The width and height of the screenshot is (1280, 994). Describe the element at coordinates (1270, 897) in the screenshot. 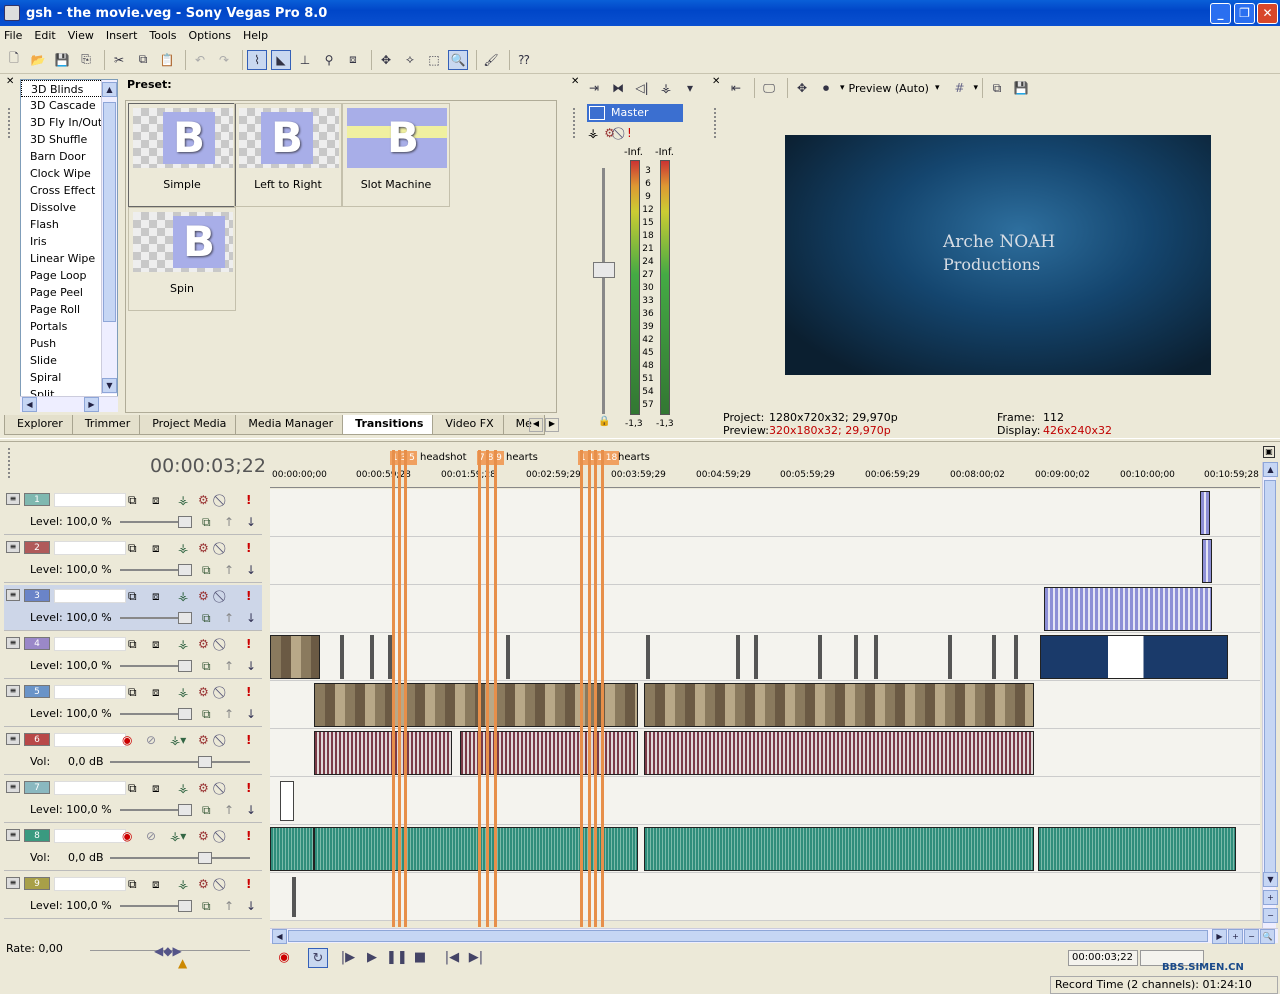

I see `zoom-in-vertical-icon: +` at that location.